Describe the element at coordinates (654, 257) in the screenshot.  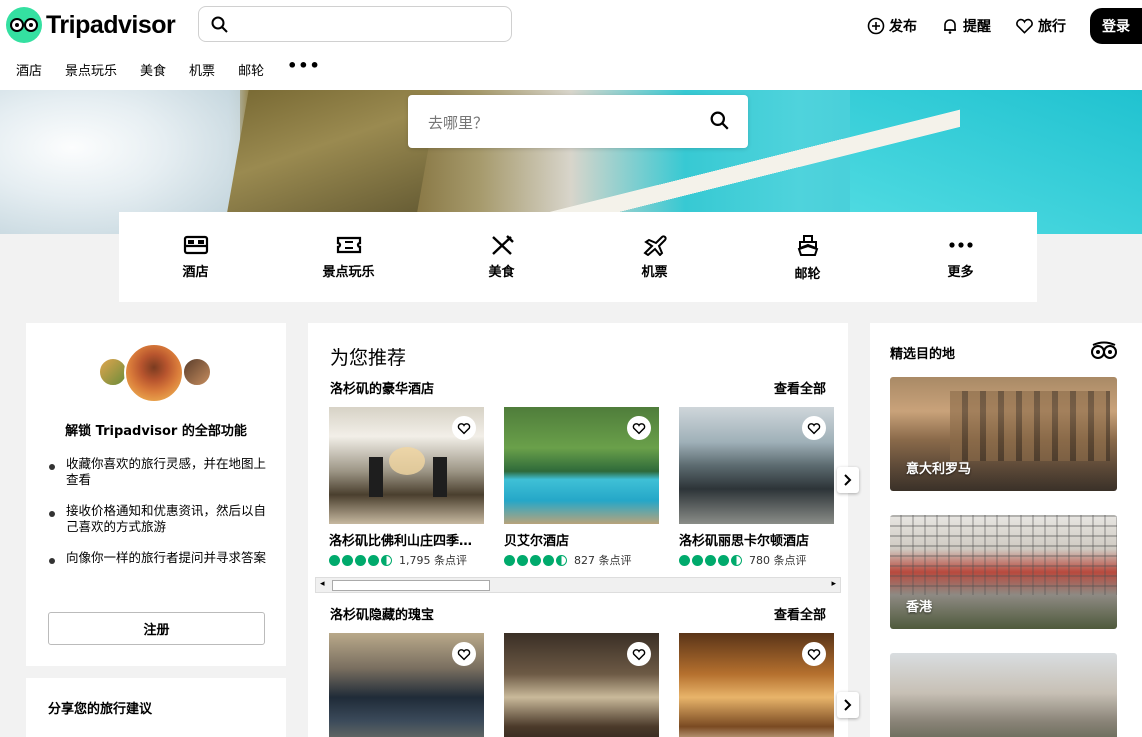
I see `category-flights: 机票` at that location.